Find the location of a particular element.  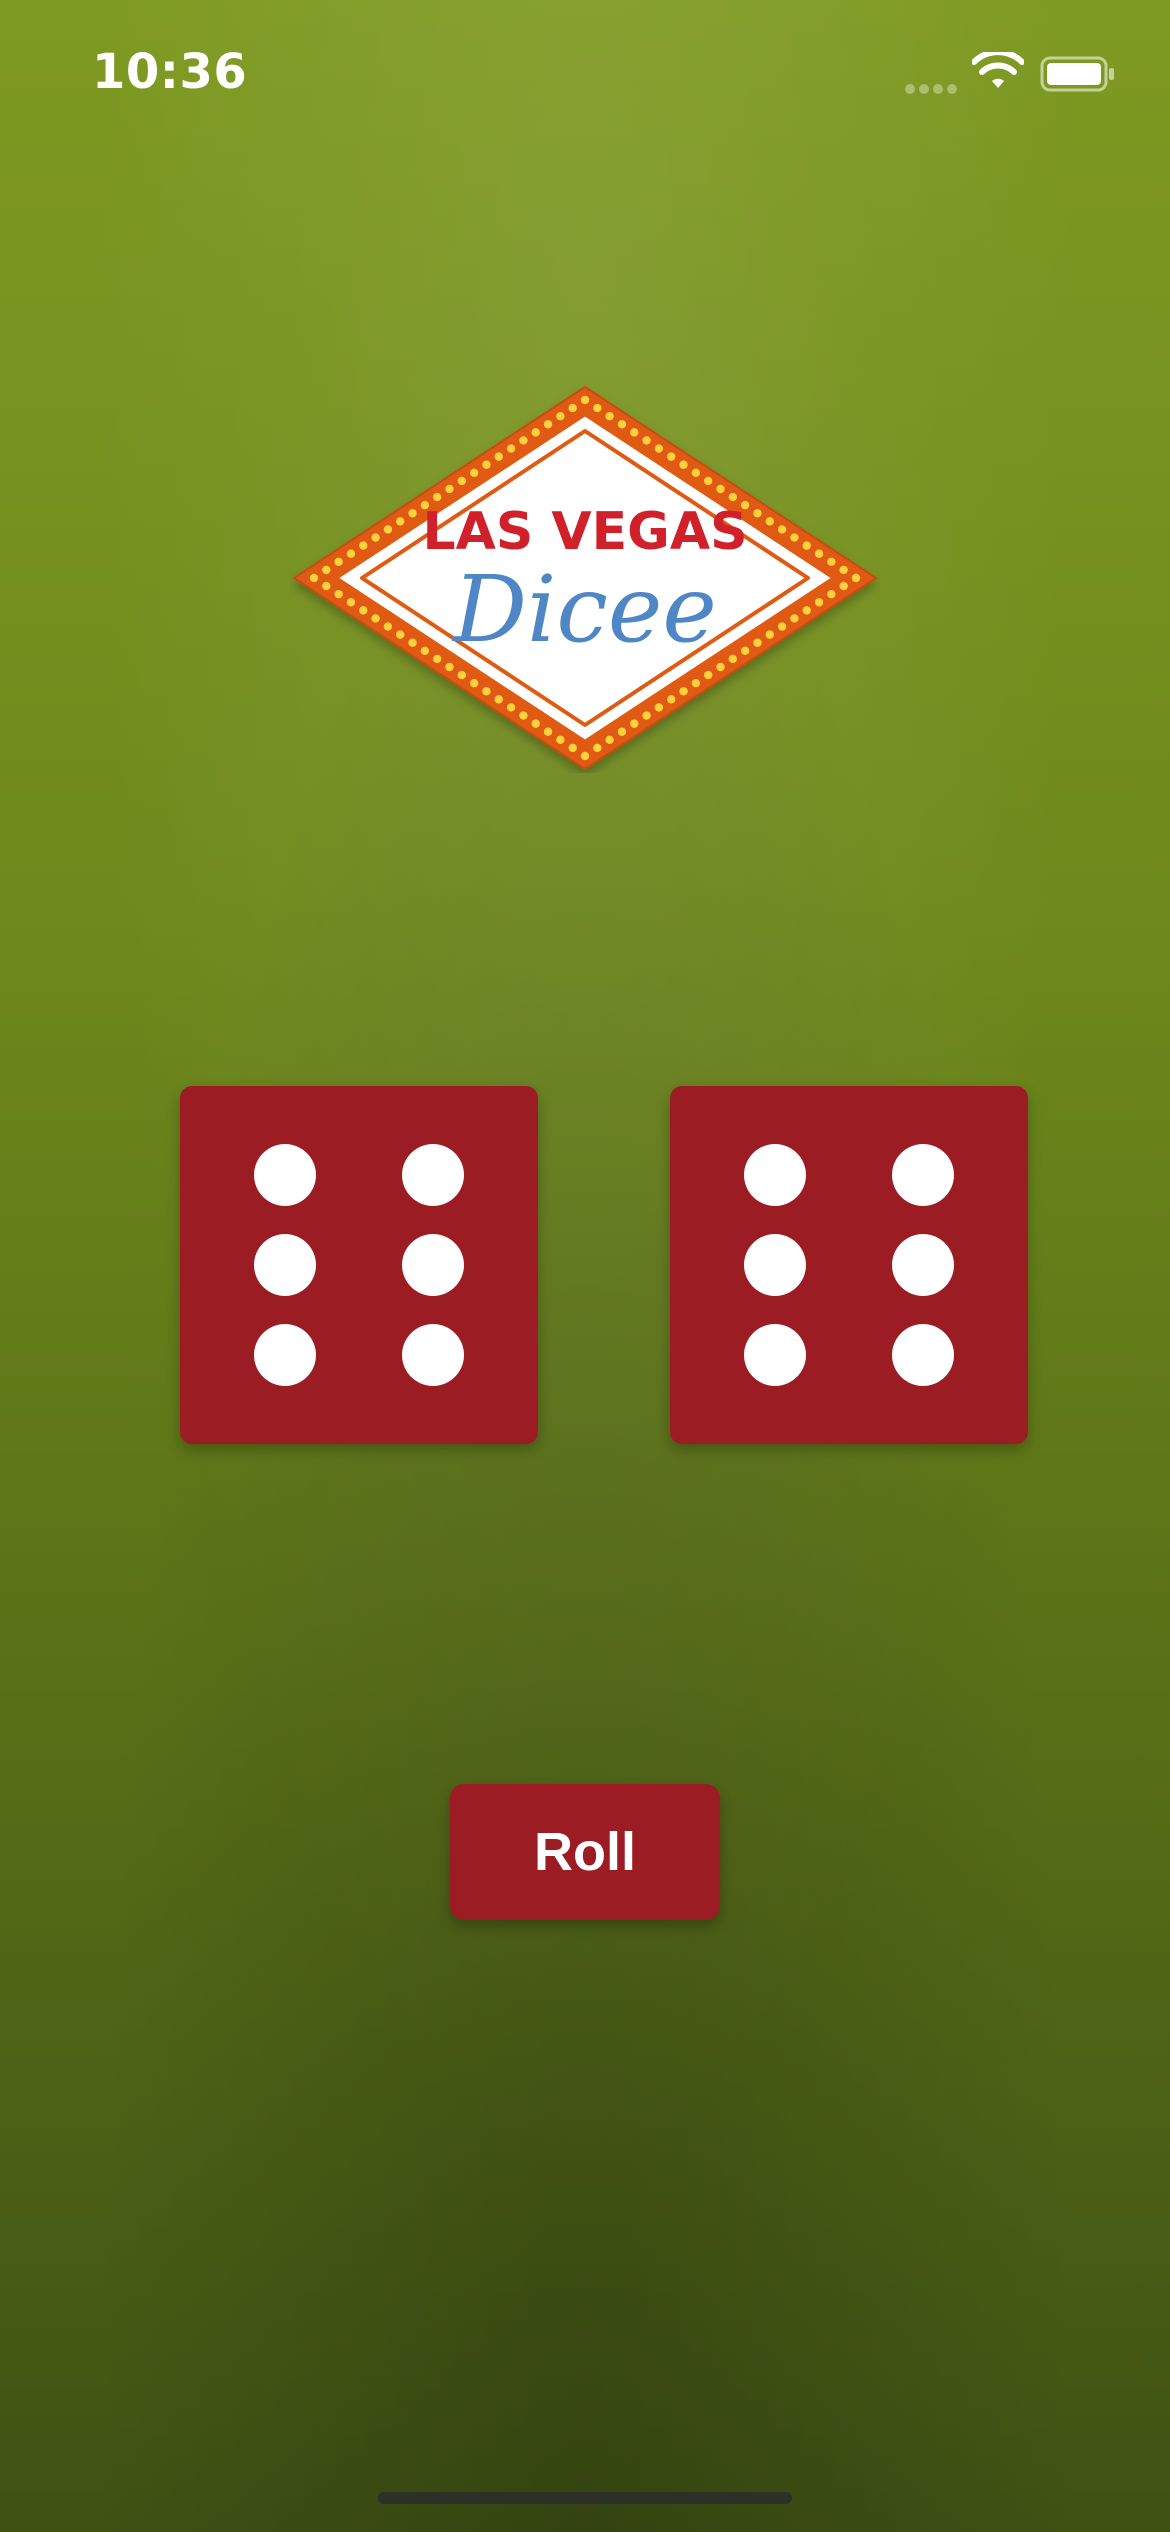

logo-line1: LAS VEGAS is located at coordinates (584, 532).